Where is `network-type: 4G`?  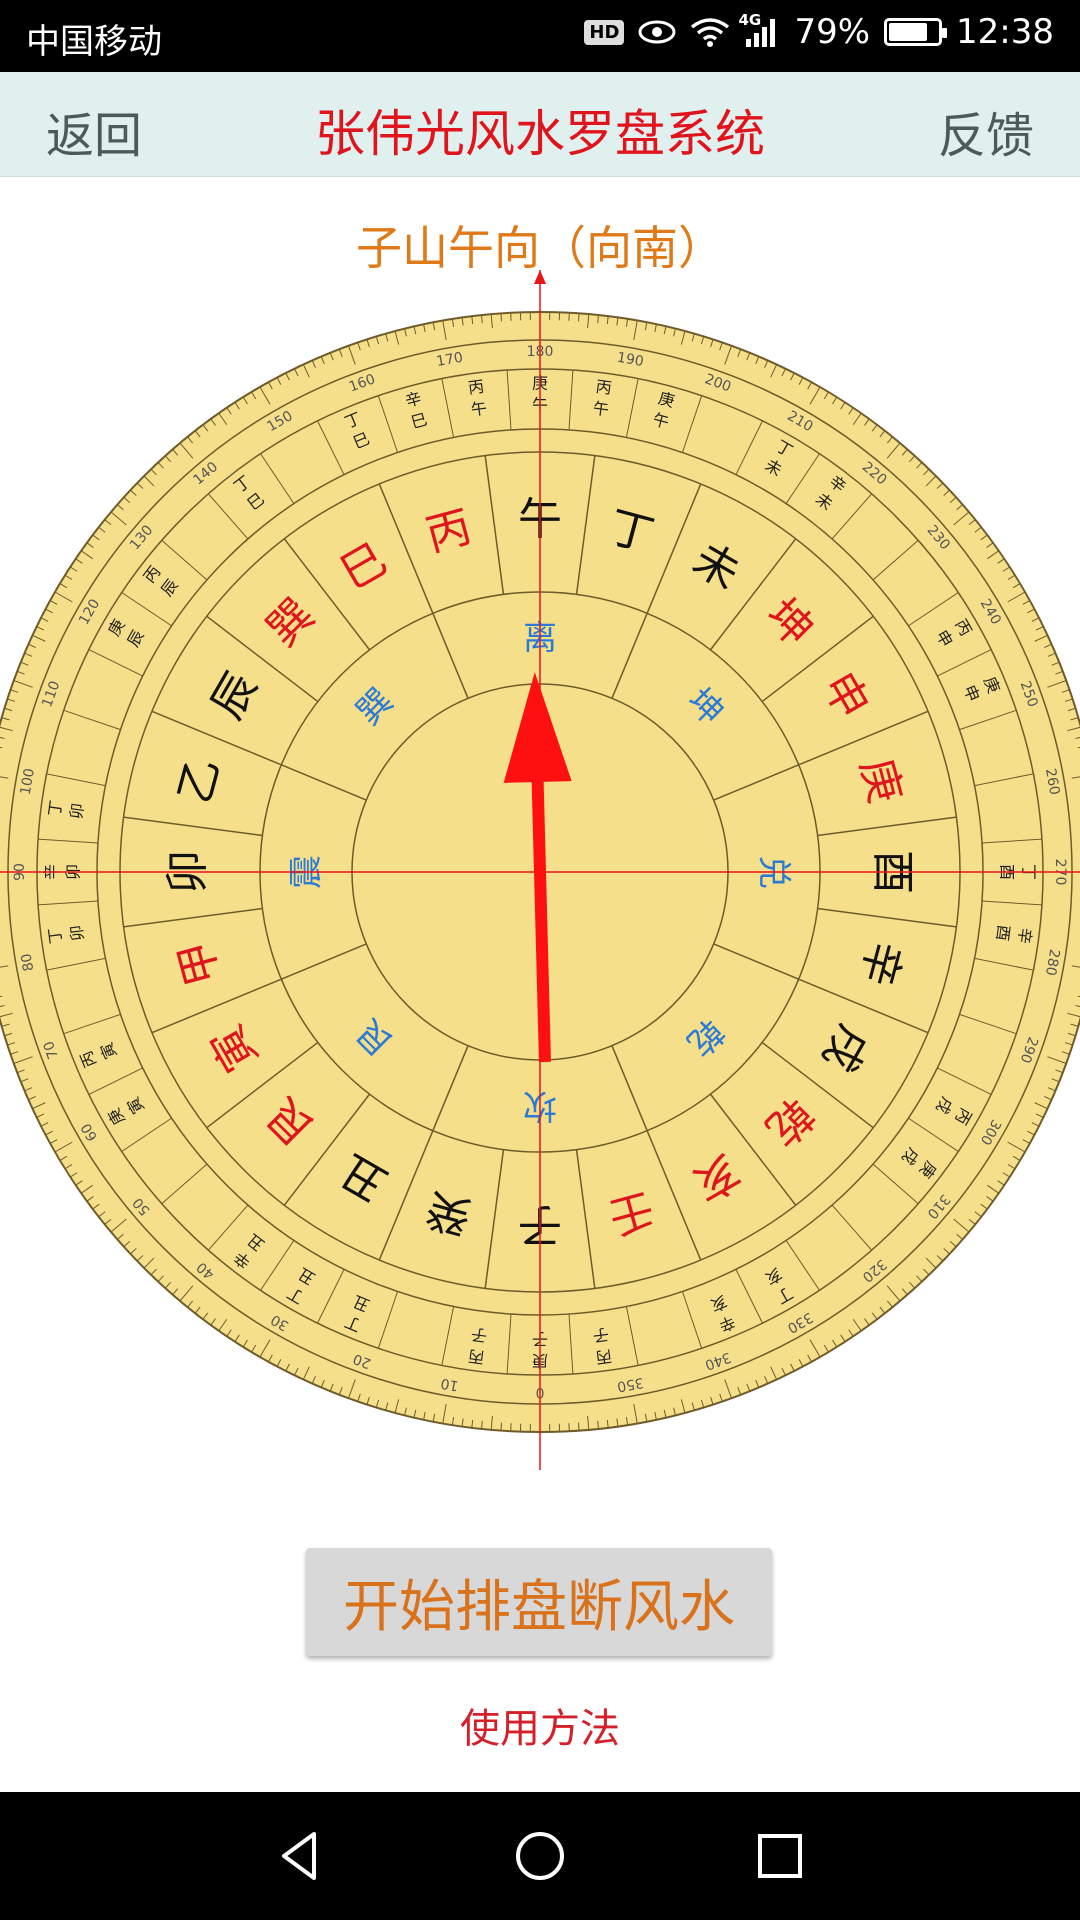
network-type: 4G is located at coordinates (750, 20).